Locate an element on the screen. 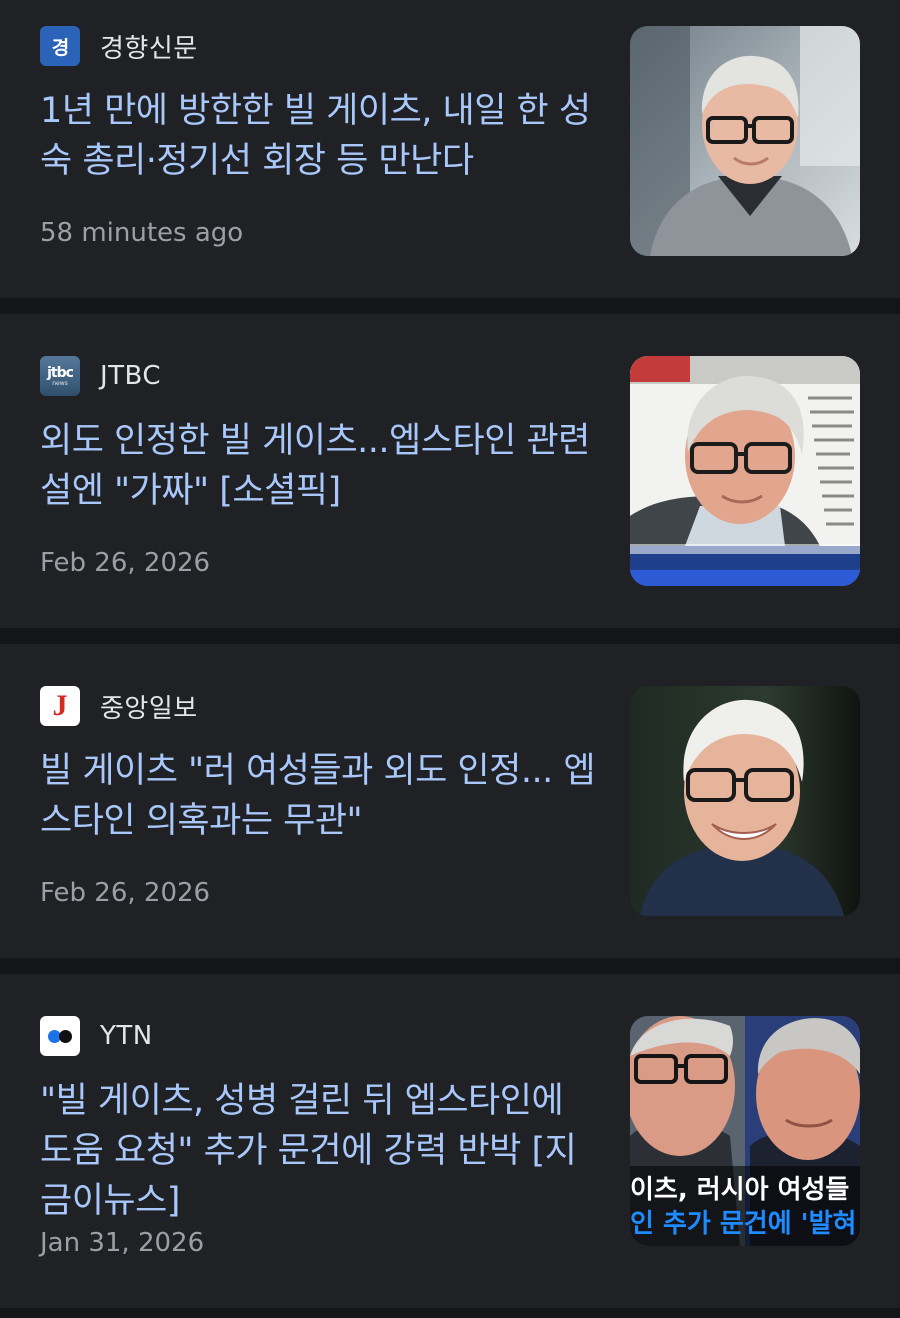 The width and height of the screenshot is (900, 1318). source-name: YTN is located at coordinates (126, 1036).